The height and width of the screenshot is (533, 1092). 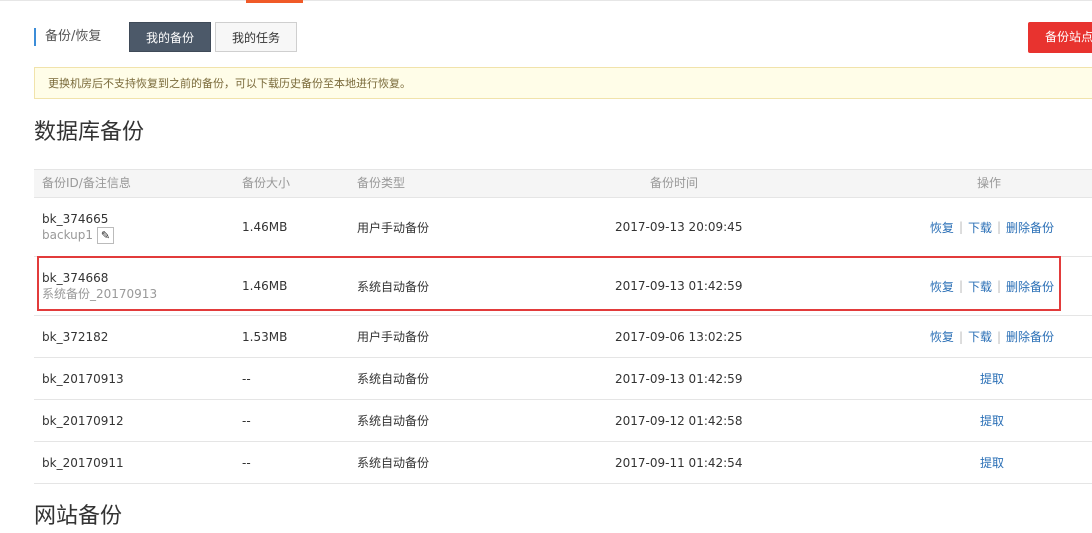 I want to click on backup-size: 1.53MB, so click(x=265, y=336).